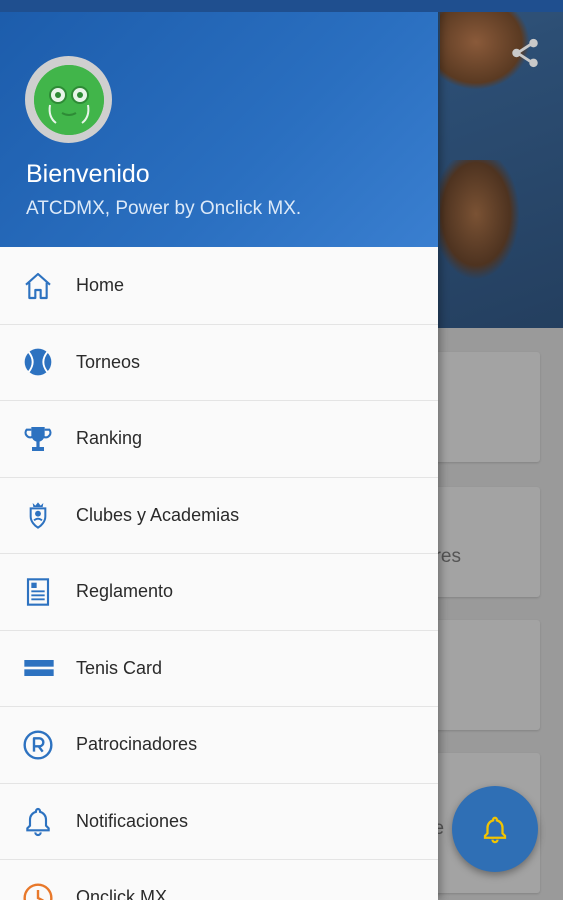 This screenshot has height=900, width=563. I want to click on document-icon, so click(38, 592).